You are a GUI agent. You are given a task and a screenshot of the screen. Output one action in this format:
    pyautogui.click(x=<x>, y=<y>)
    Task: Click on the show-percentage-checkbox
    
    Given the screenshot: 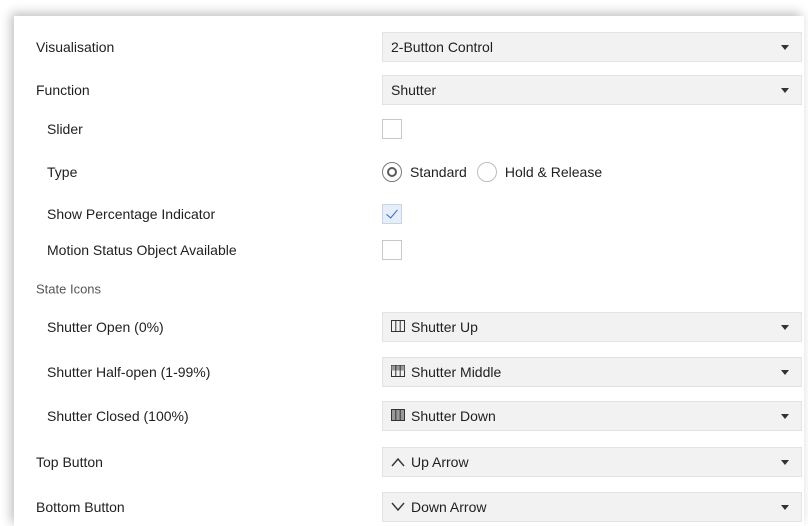 What is the action you would take?
    pyautogui.click(x=392, y=214)
    